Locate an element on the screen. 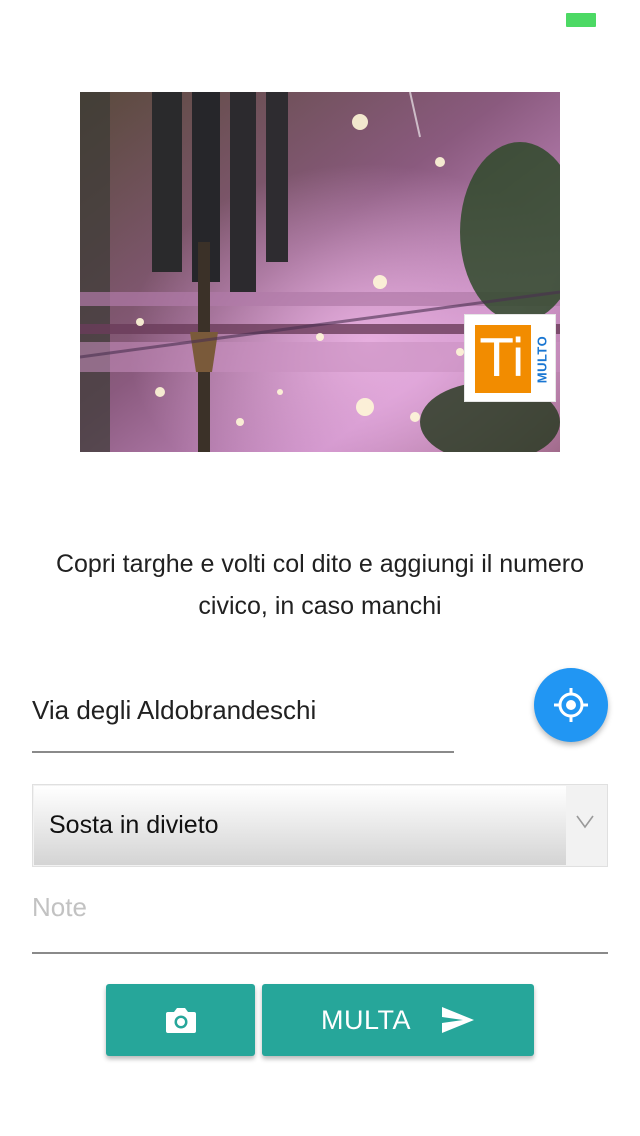 The image size is (640, 1136). multa-submit-button: MULTA is located at coordinates (398, 1020).